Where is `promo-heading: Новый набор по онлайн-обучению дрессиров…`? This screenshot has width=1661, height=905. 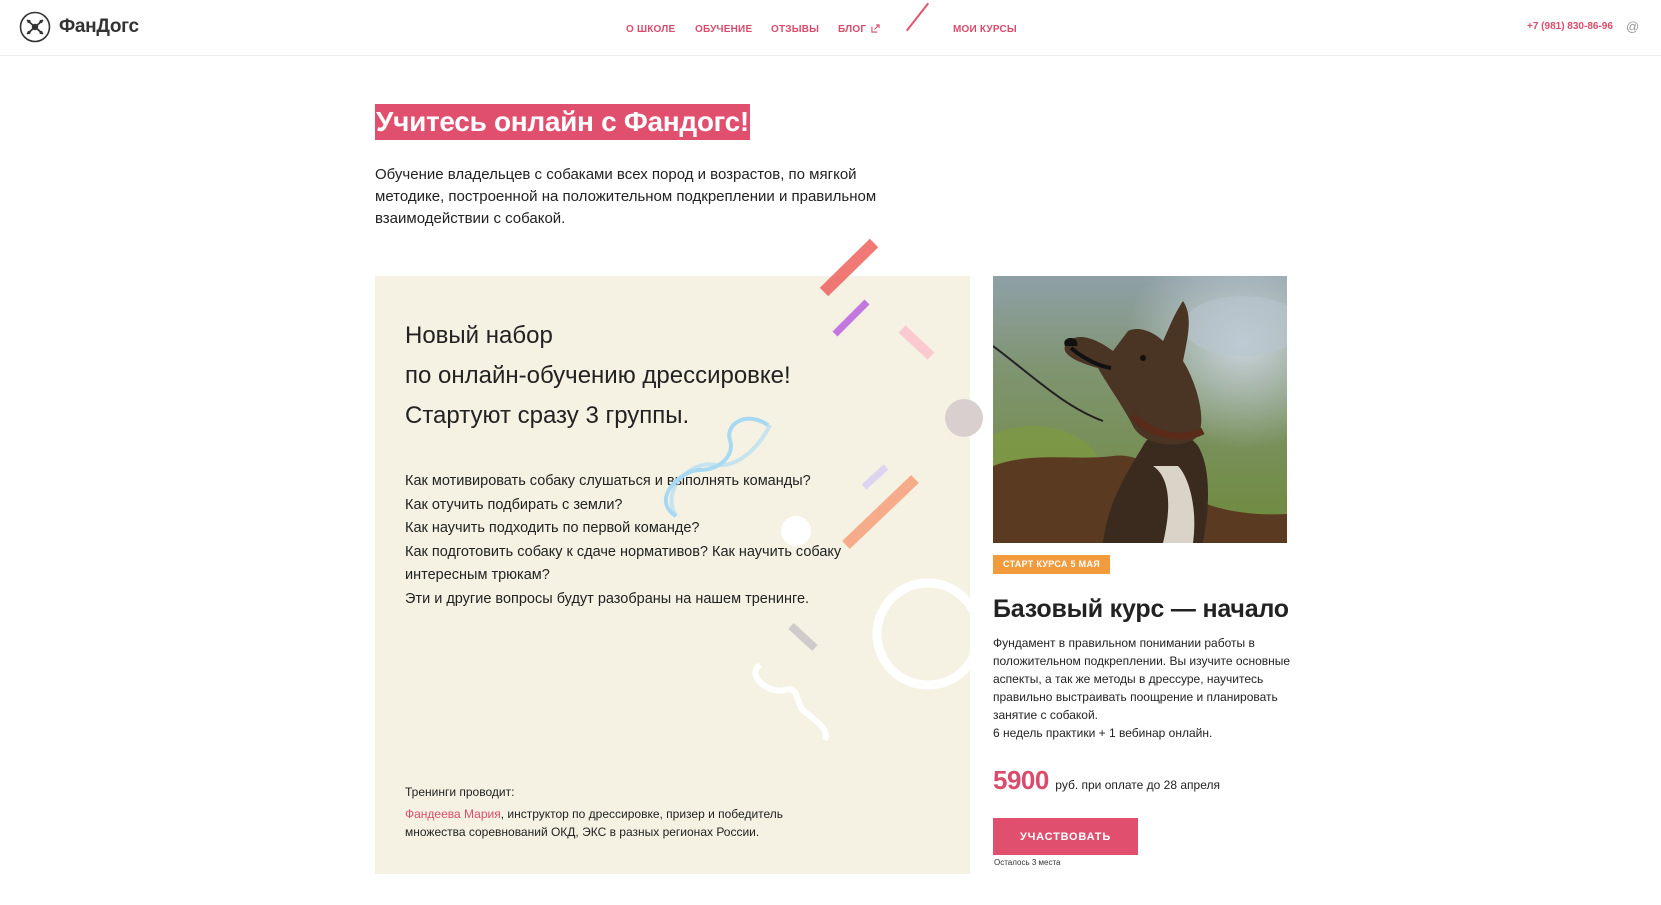 promo-heading: Новый набор по онлайн-обучению дрессиров… is located at coordinates (675, 376).